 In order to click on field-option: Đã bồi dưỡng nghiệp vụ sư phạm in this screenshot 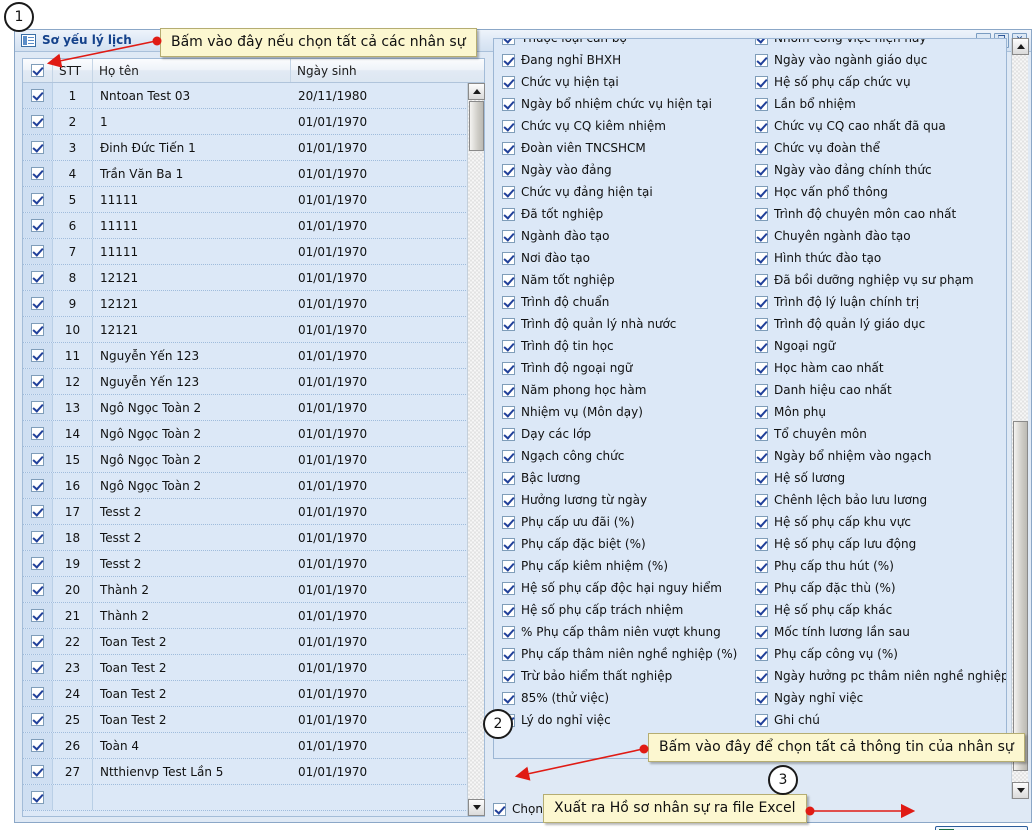, I will do `click(873, 280)`.